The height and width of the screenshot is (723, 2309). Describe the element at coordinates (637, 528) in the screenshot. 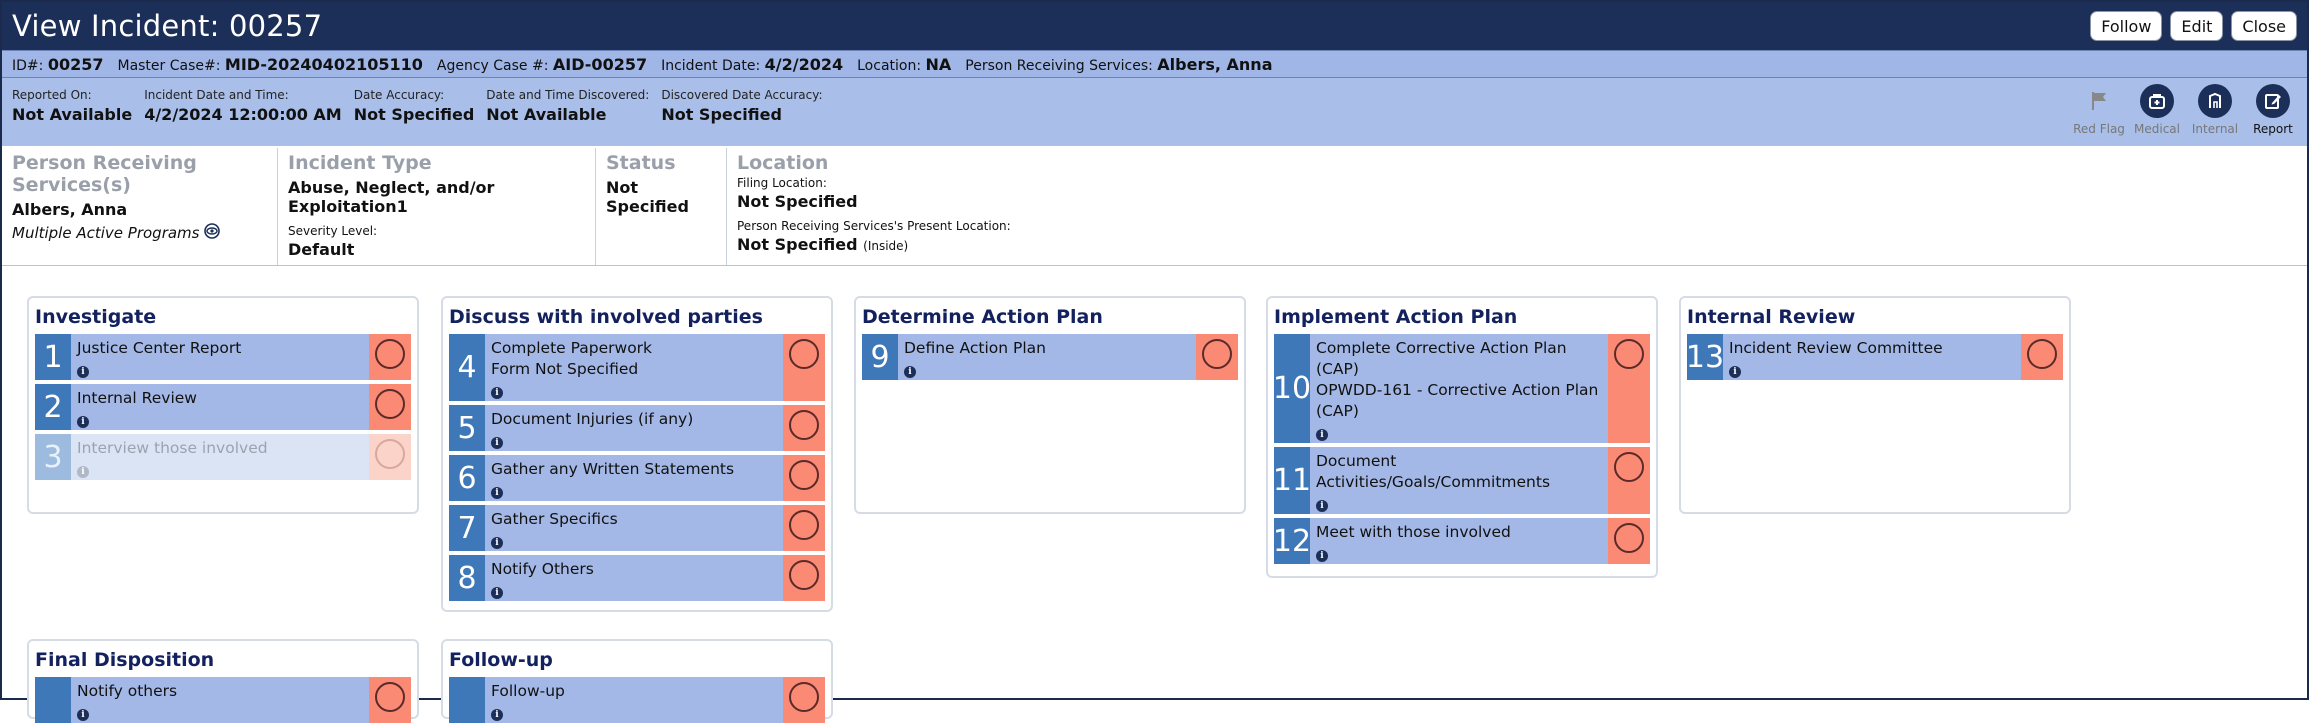

I see `workflow-step: 7 Gather Specifics i` at that location.